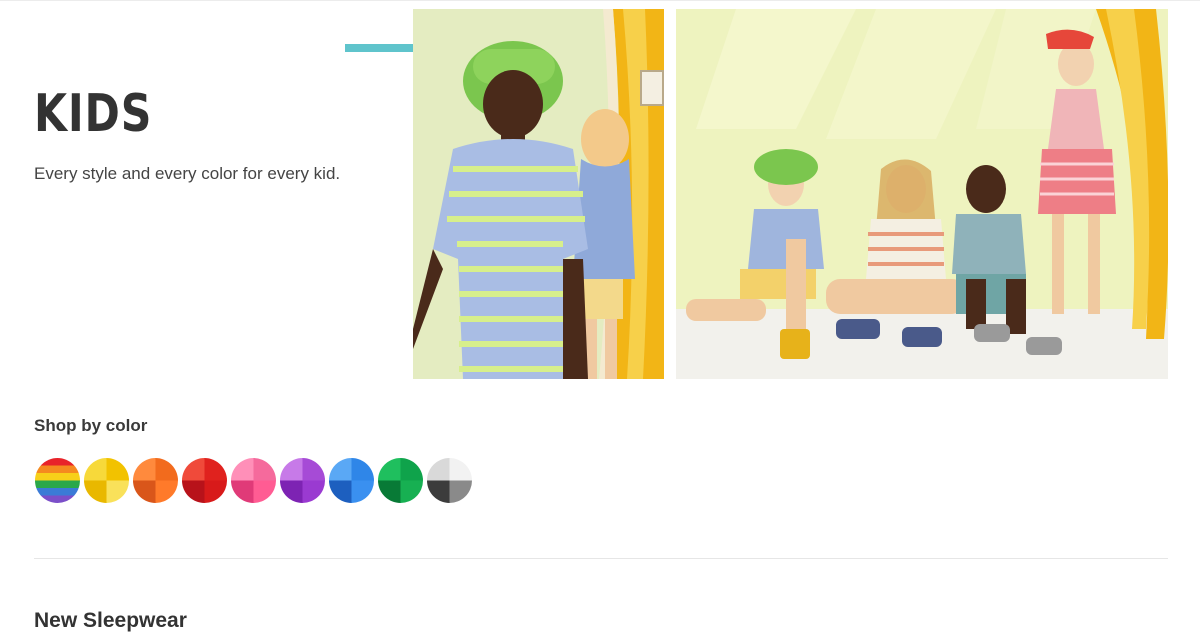  I want to click on hero-photo-boy-bucket-hat, so click(538, 194).